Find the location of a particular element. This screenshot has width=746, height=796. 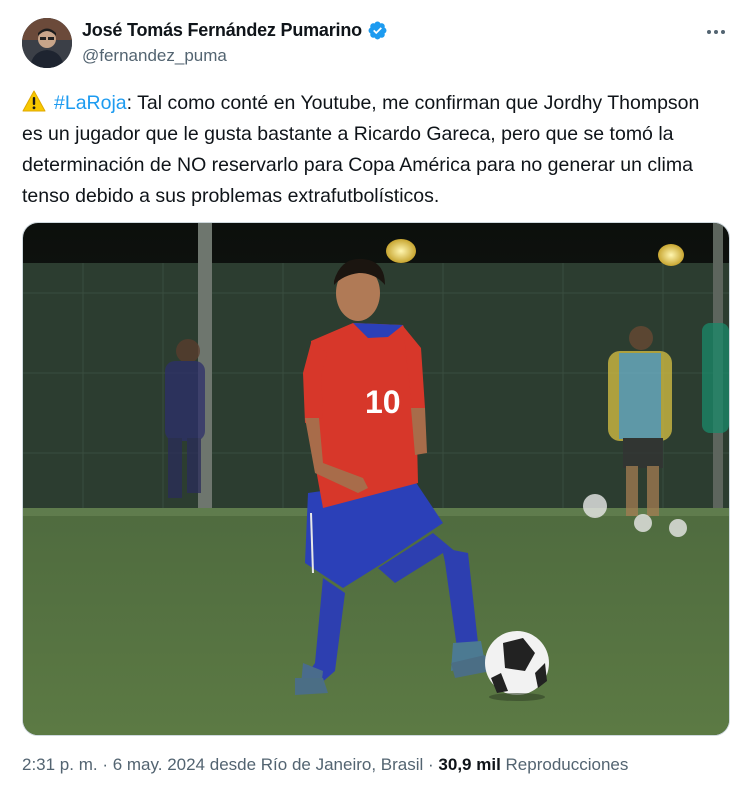

hashtag-link: #LaRoja is located at coordinates (90, 103).